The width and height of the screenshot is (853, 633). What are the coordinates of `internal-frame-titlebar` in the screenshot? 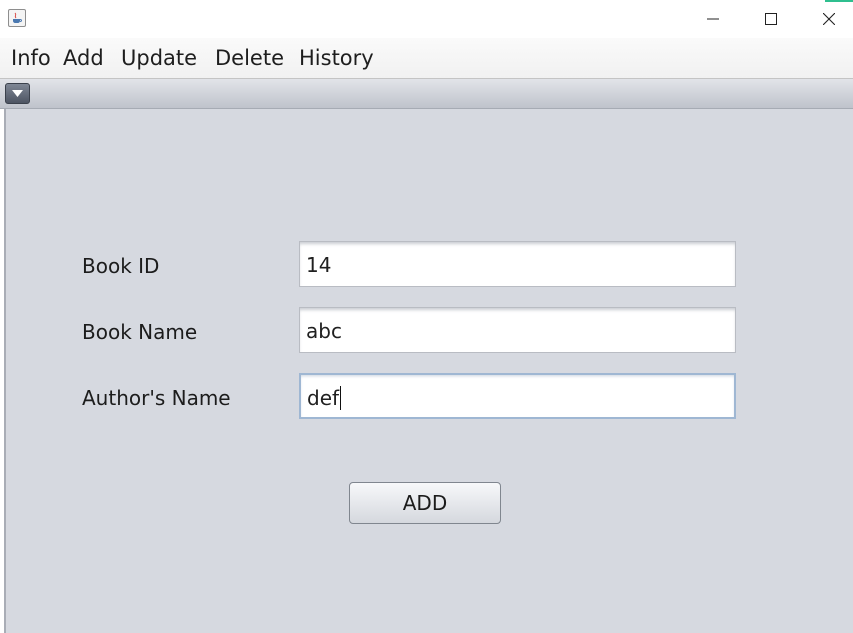 It's located at (426, 94).